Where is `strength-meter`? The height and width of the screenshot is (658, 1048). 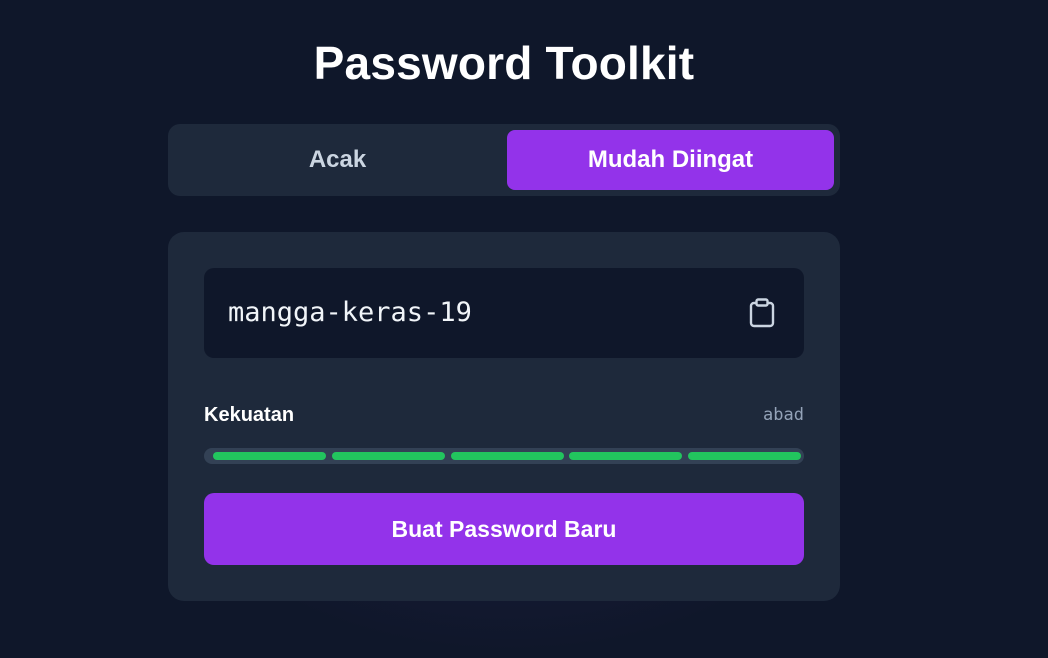
strength-meter is located at coordinates (504, 456).